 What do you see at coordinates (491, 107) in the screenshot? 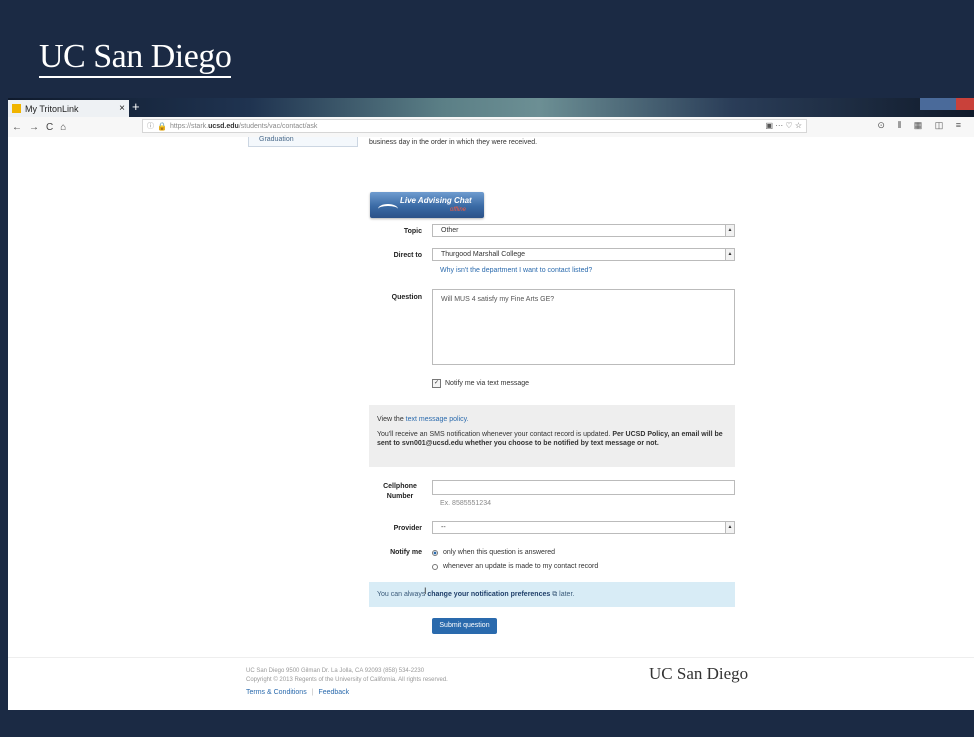
I see `tab-bar: My TritonLink × +` at bounding box center [491, 107].